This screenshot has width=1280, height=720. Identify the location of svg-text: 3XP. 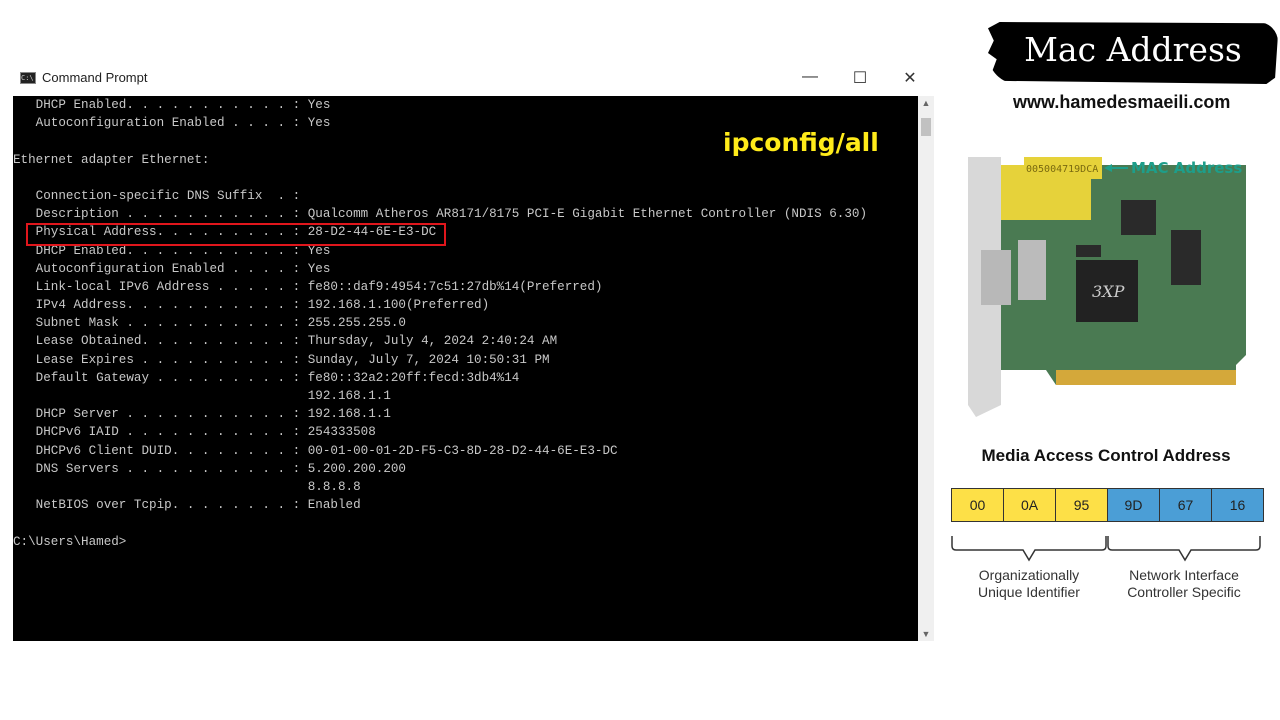
(1108, 291).